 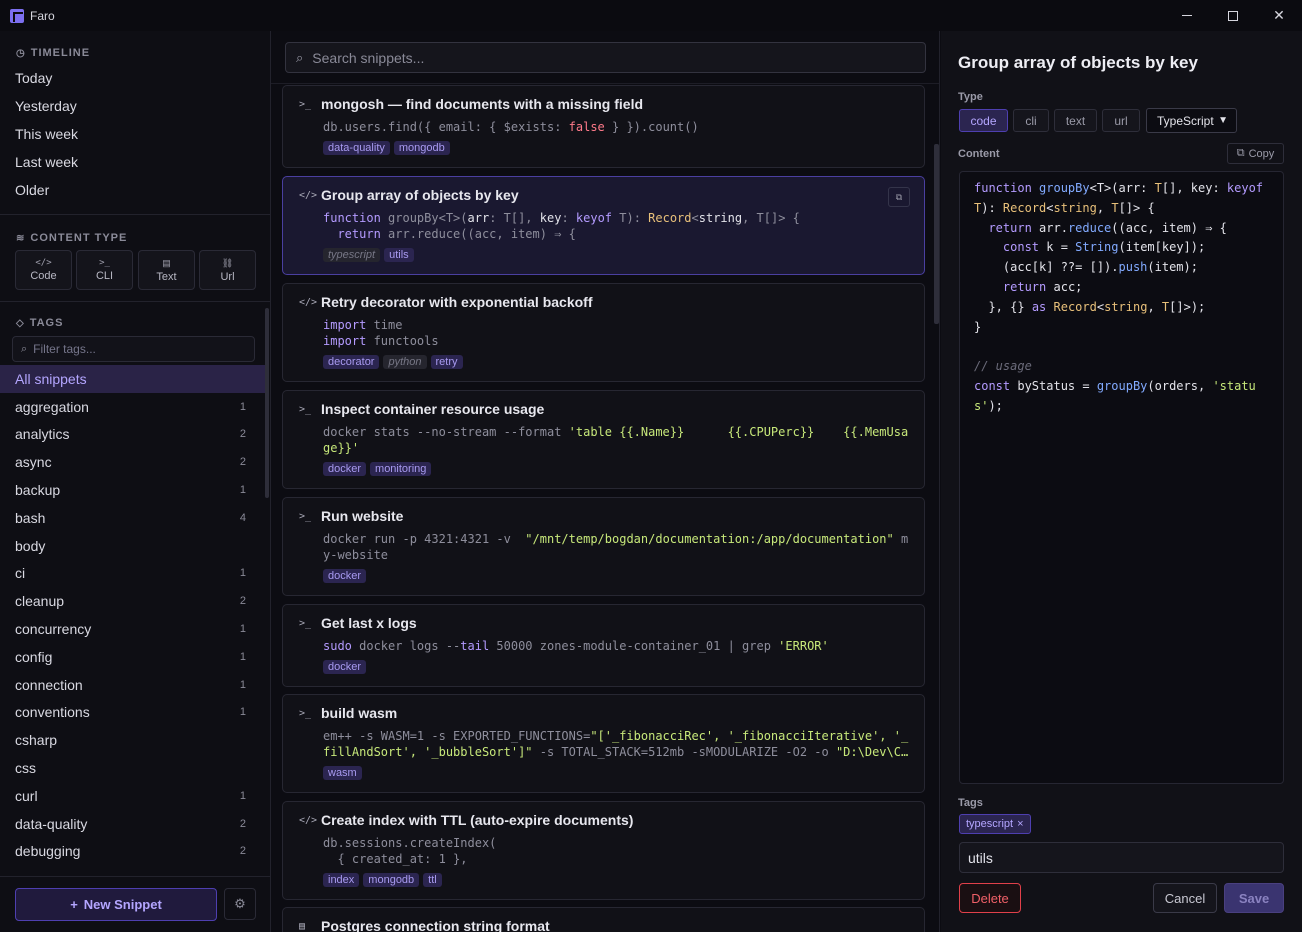 What do you see at coordinates (46, 106) in the screenshot?
I see `timeline-yesterday: Yesterday` at bounding box center [46, 106].